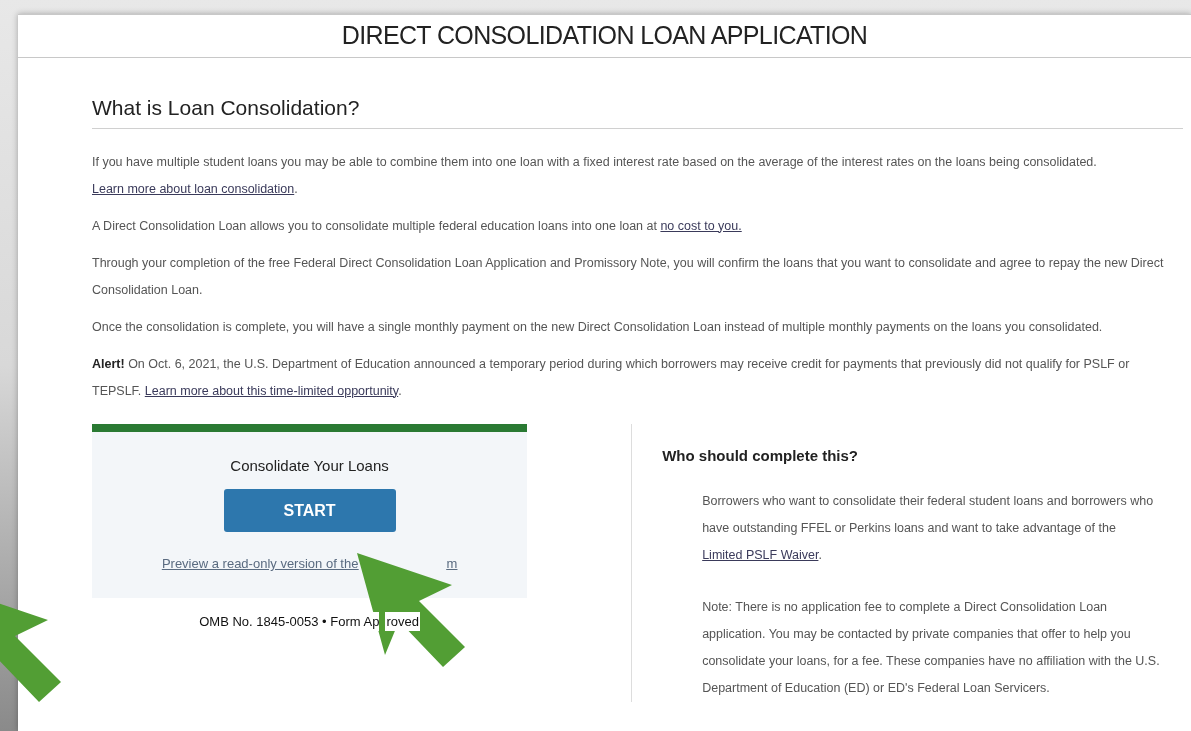 This screenshot has height=731, width=1191. Describe the element at coordinates (701, 225) in the screenshot. I see `text-link: no cost to you.` at that location.